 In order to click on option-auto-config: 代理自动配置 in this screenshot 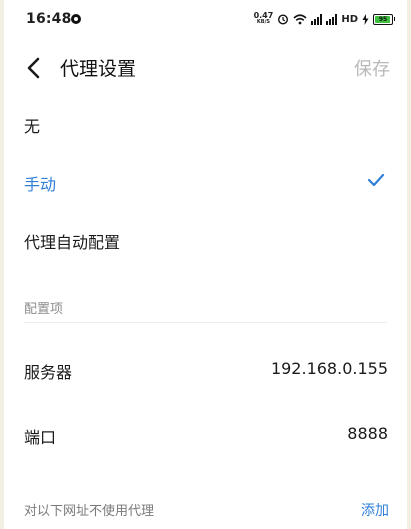, I will do `click(72, 241)`.